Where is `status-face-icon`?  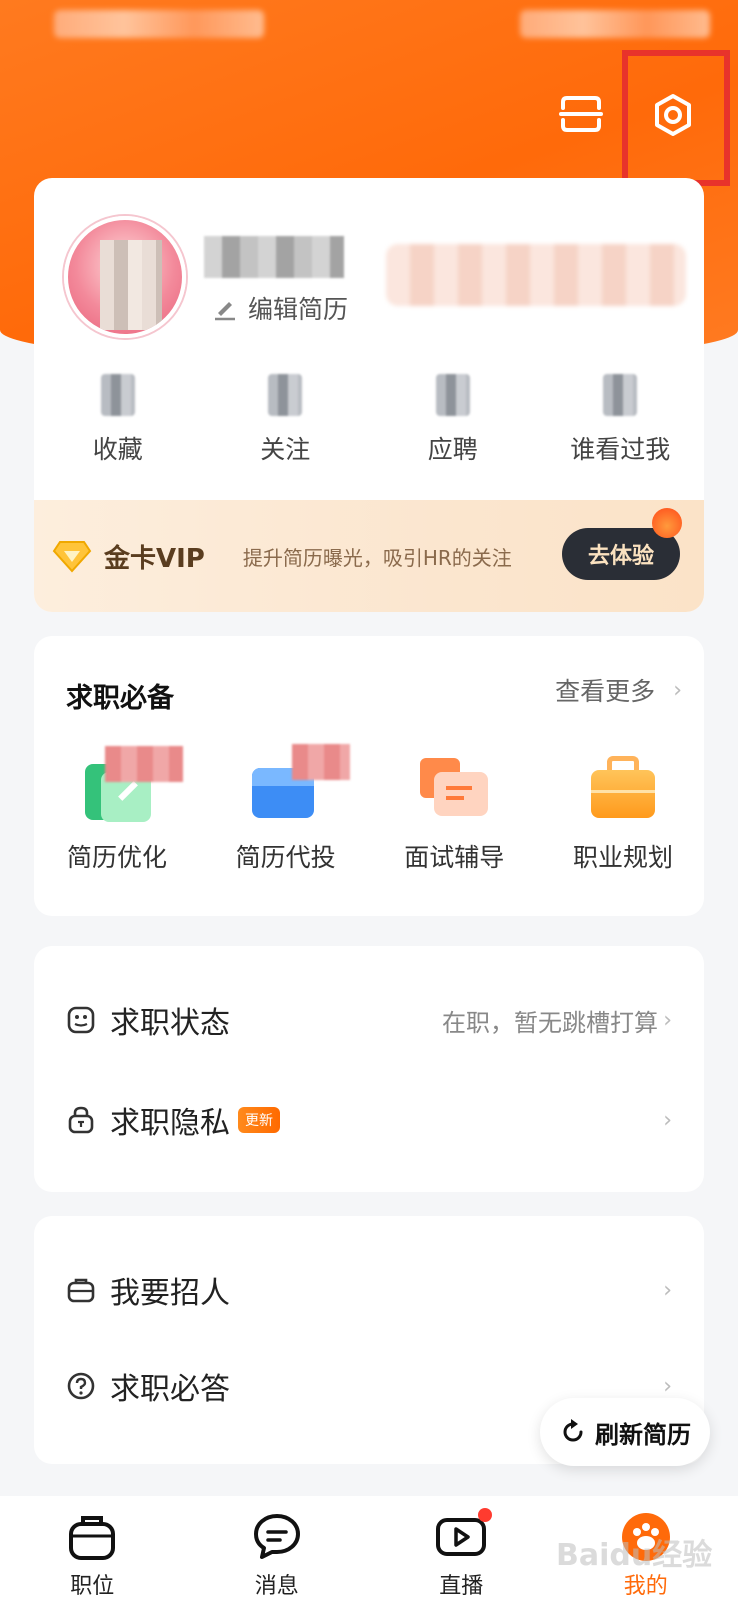
status-face-icon is located at coordinates (81, 1020).